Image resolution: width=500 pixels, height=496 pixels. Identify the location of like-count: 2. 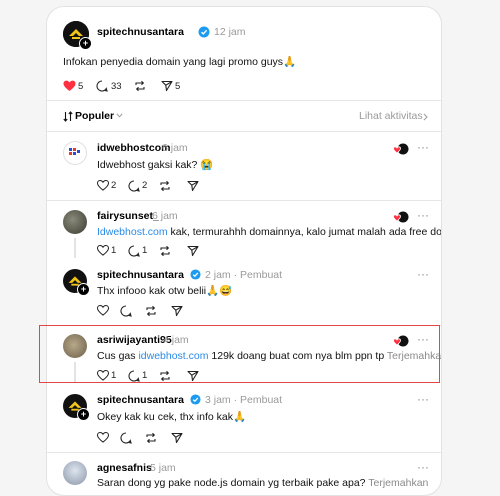
(114, 185).